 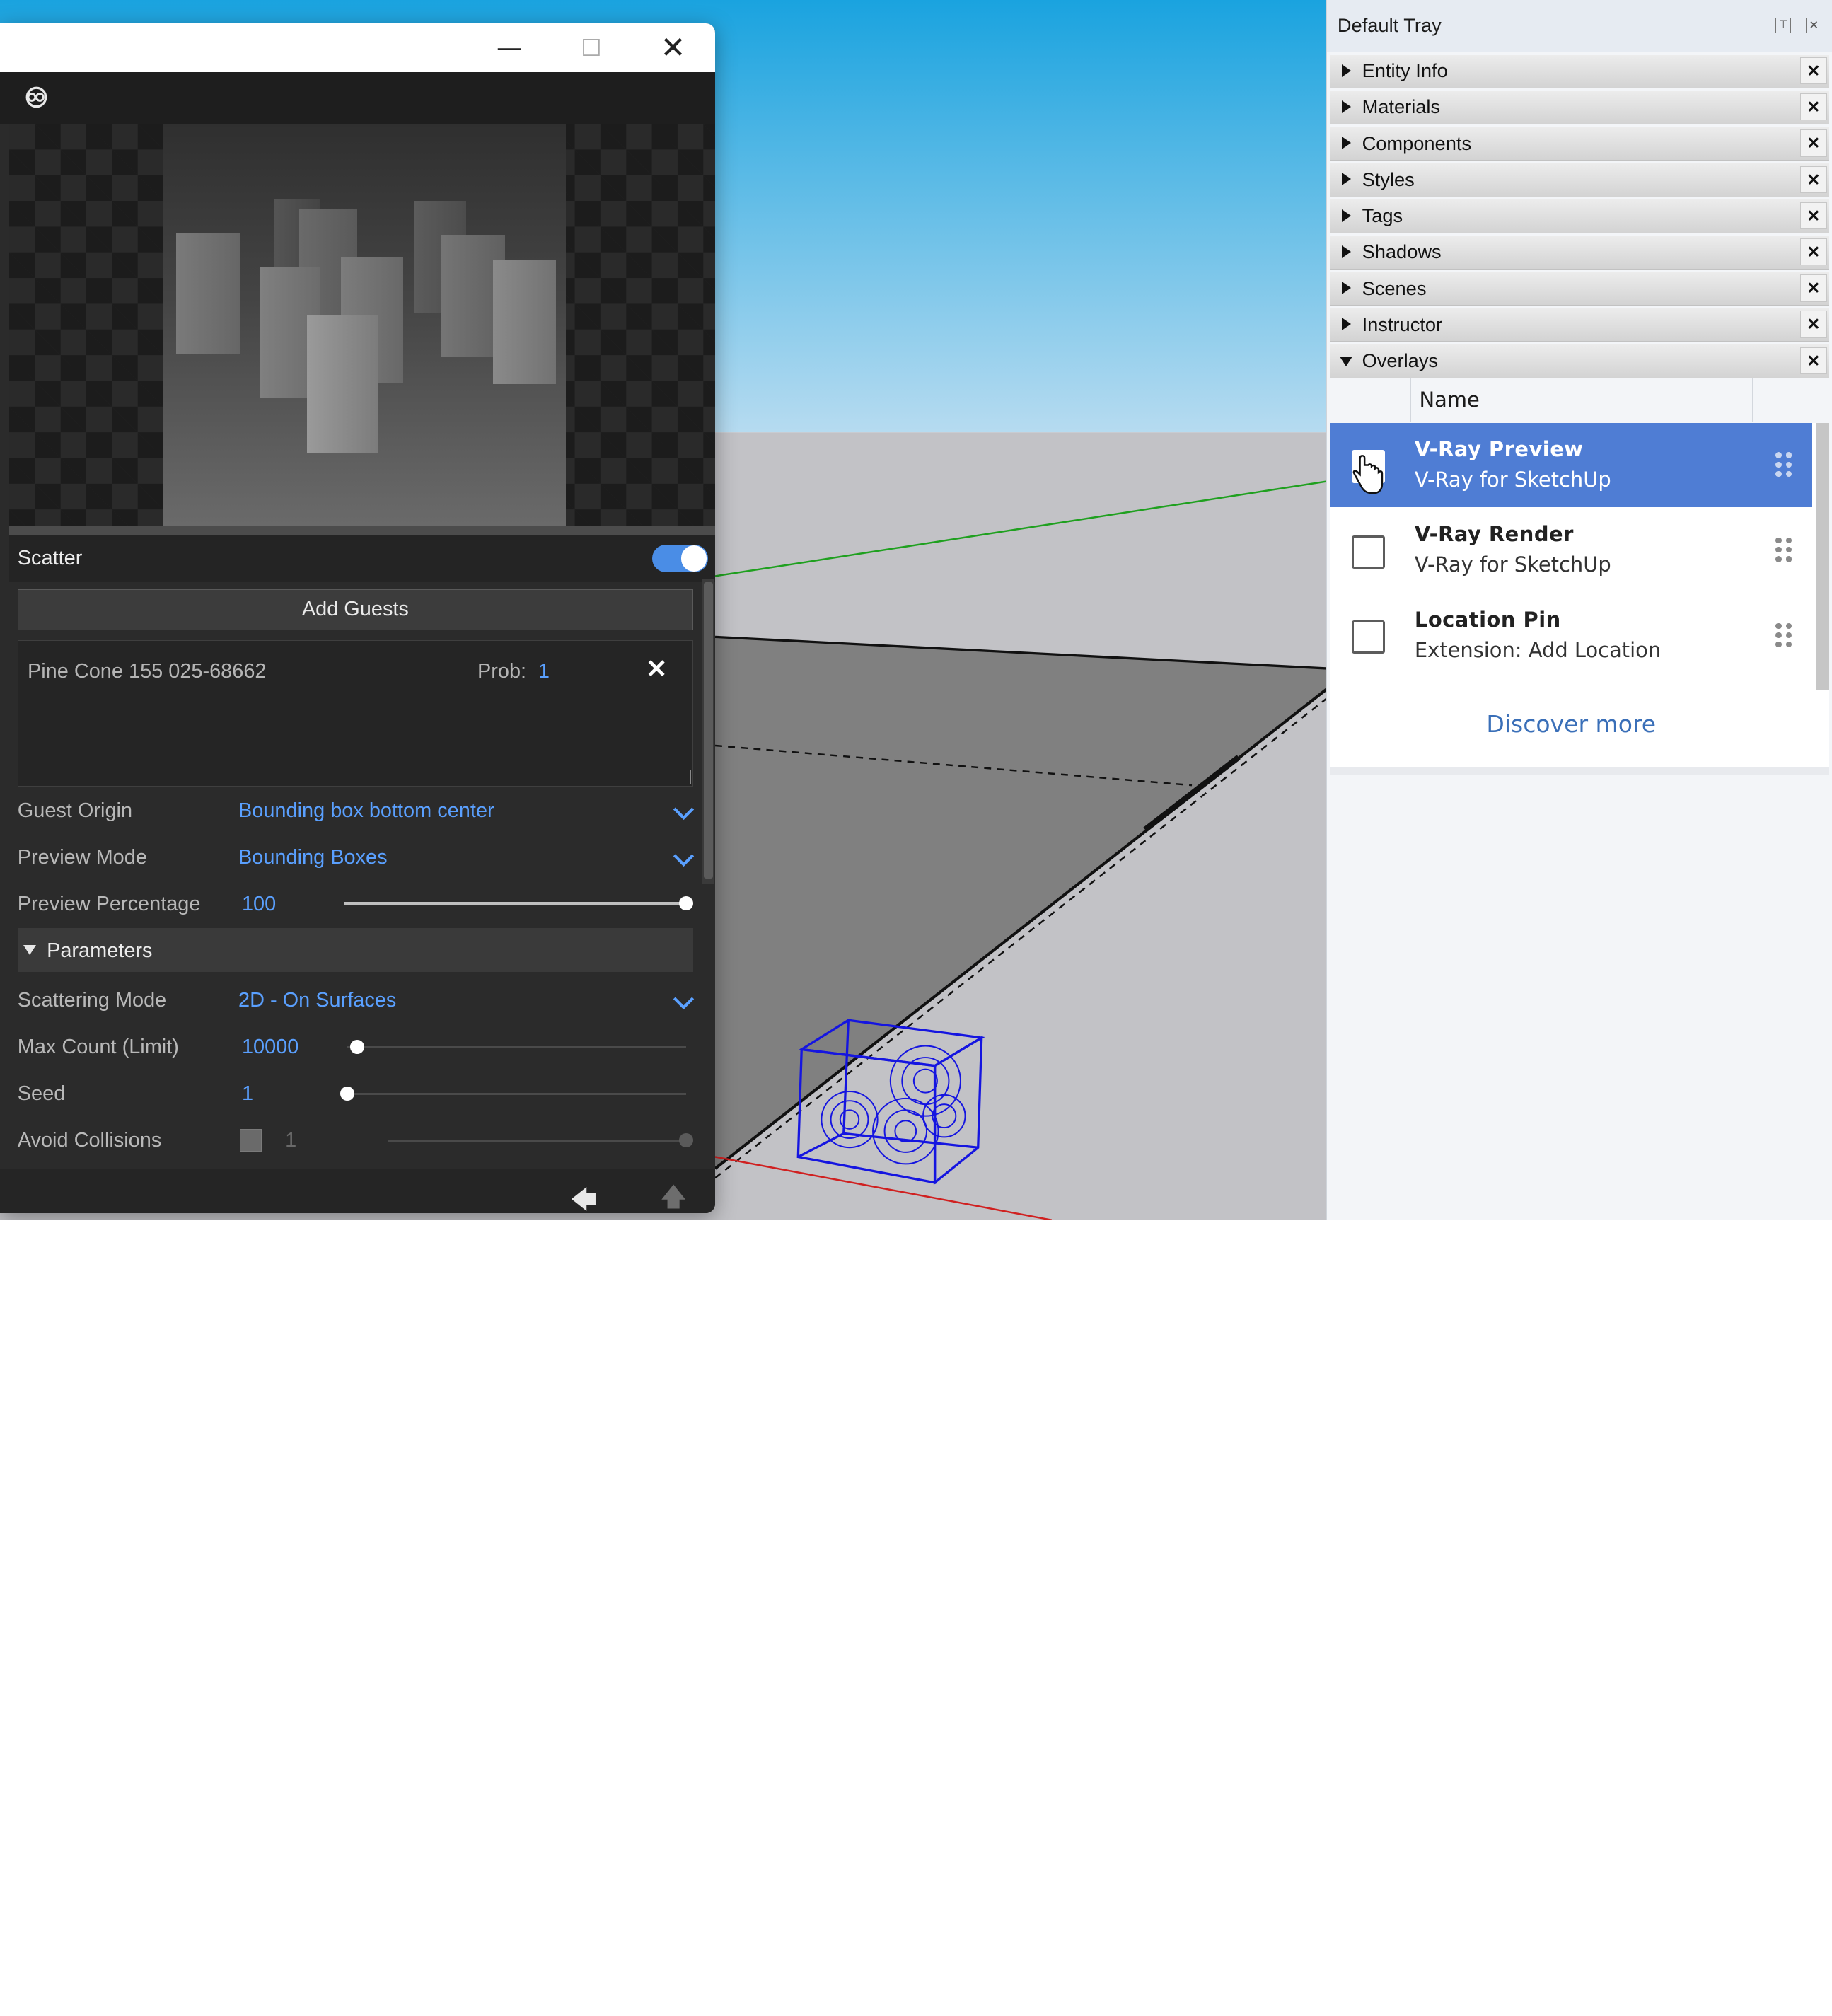 What do you see at coordinates (1388, 179) in the screenshot?
I see `tray-panel-label: Styles` at bounding box center [1388, 179].